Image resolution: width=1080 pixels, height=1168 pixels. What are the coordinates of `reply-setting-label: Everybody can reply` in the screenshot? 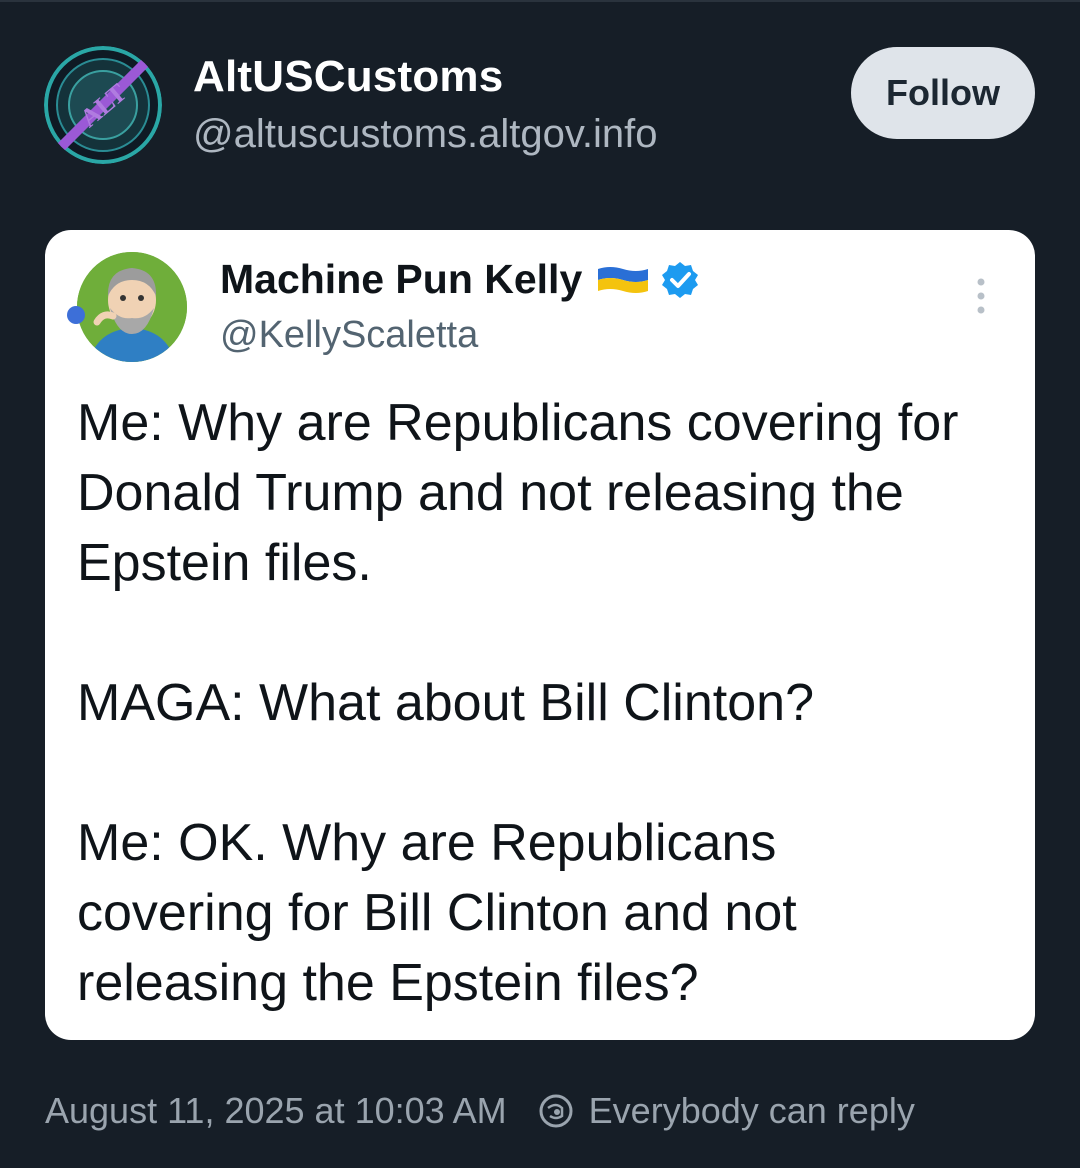 It's located at (751, 1110).